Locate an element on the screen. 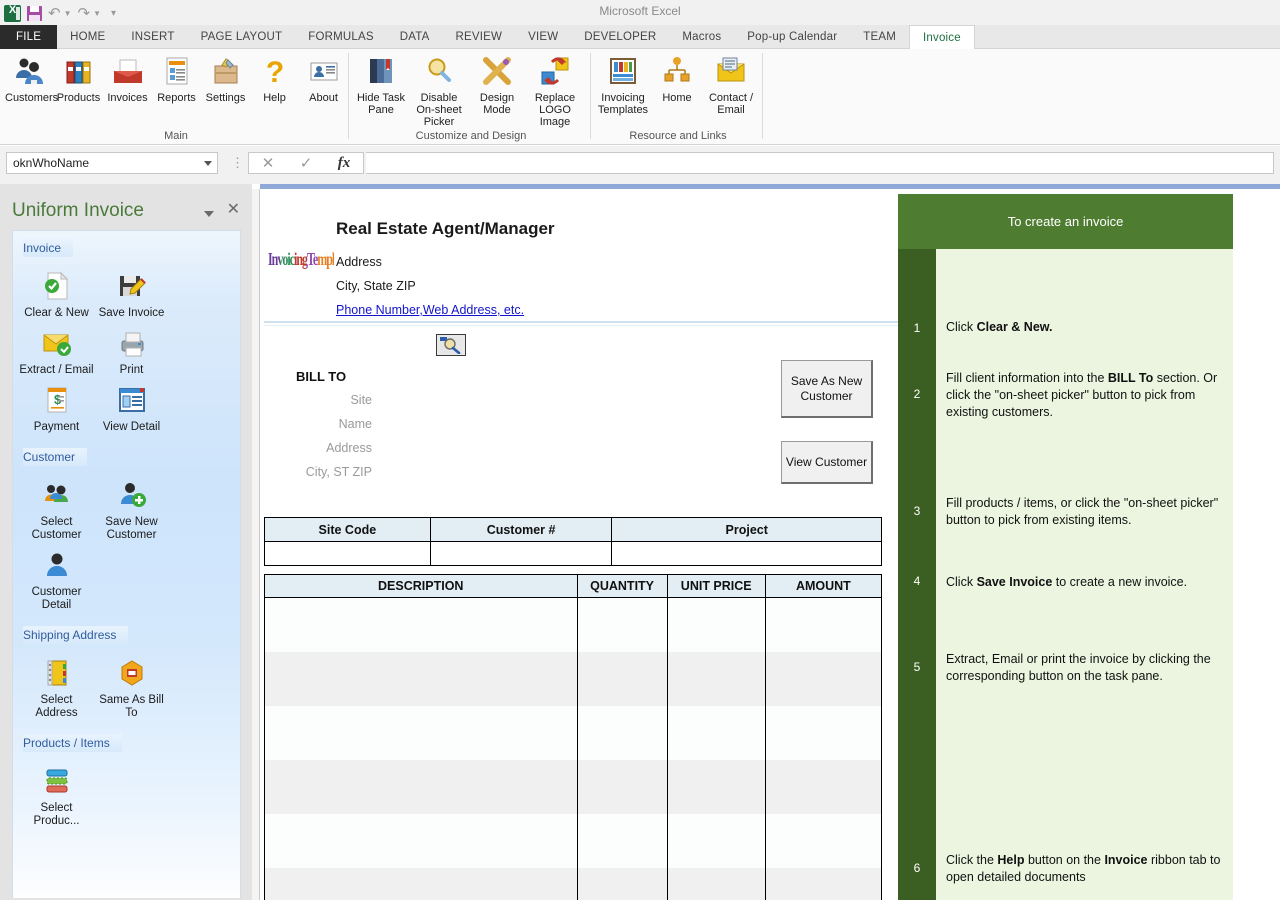  ribbon-tab-review: REVIEW is located at coordinates (479, 37).